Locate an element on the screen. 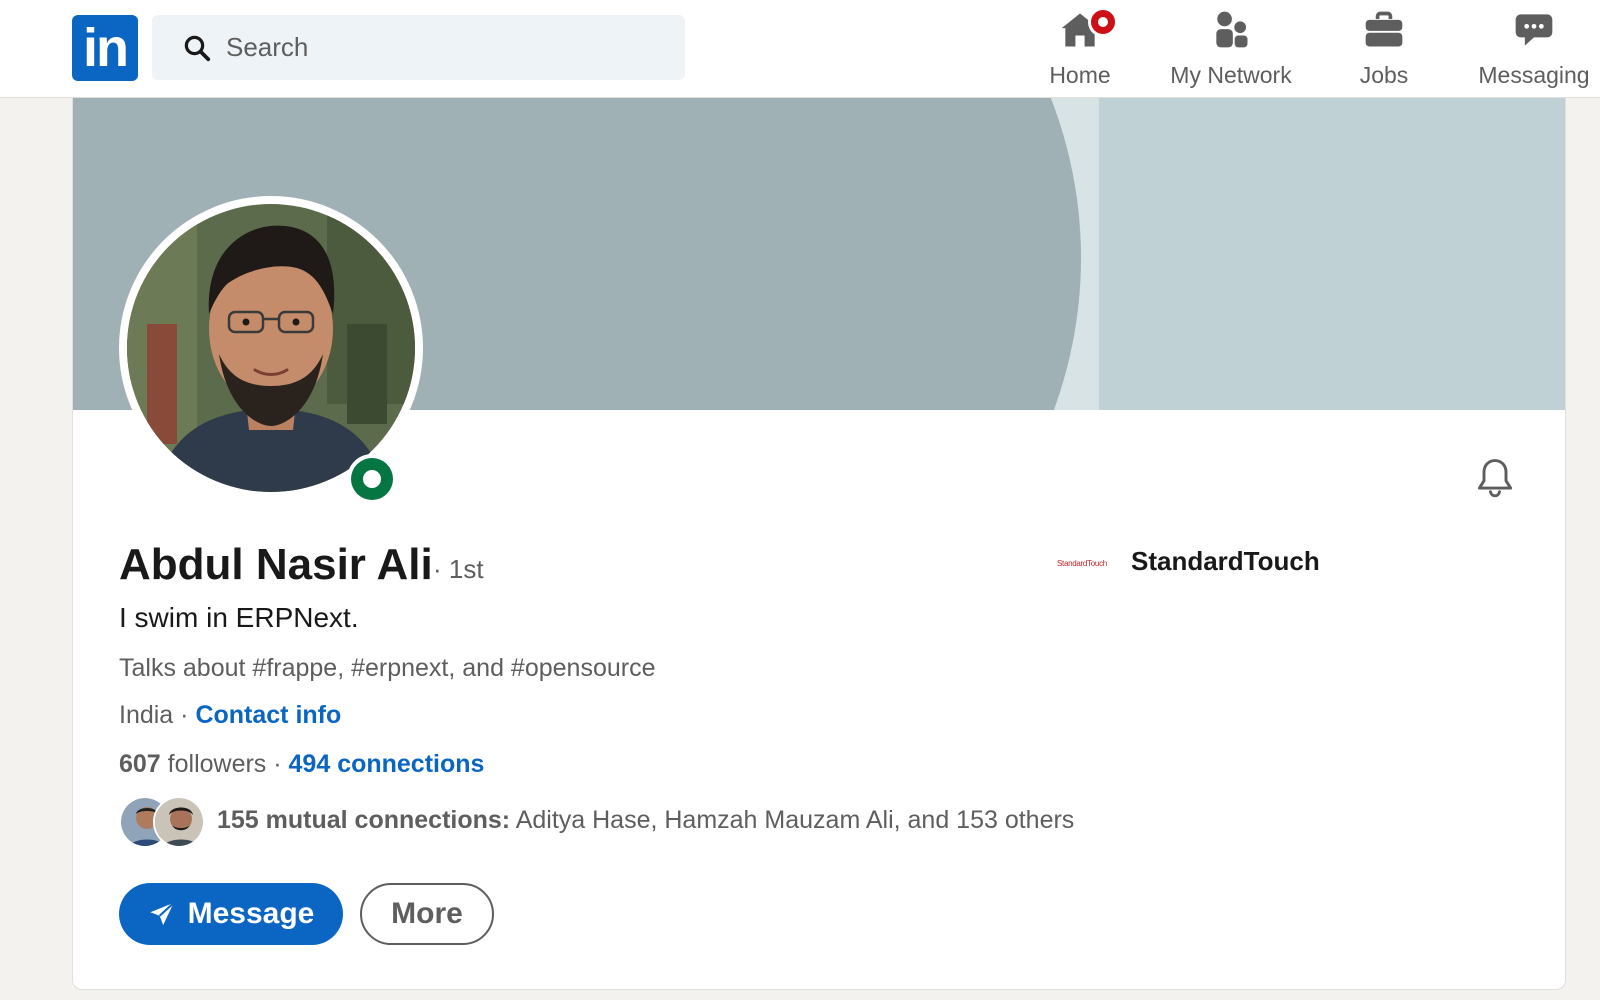  nav-jobs: Jobs is located at coordinates (1384, 50).